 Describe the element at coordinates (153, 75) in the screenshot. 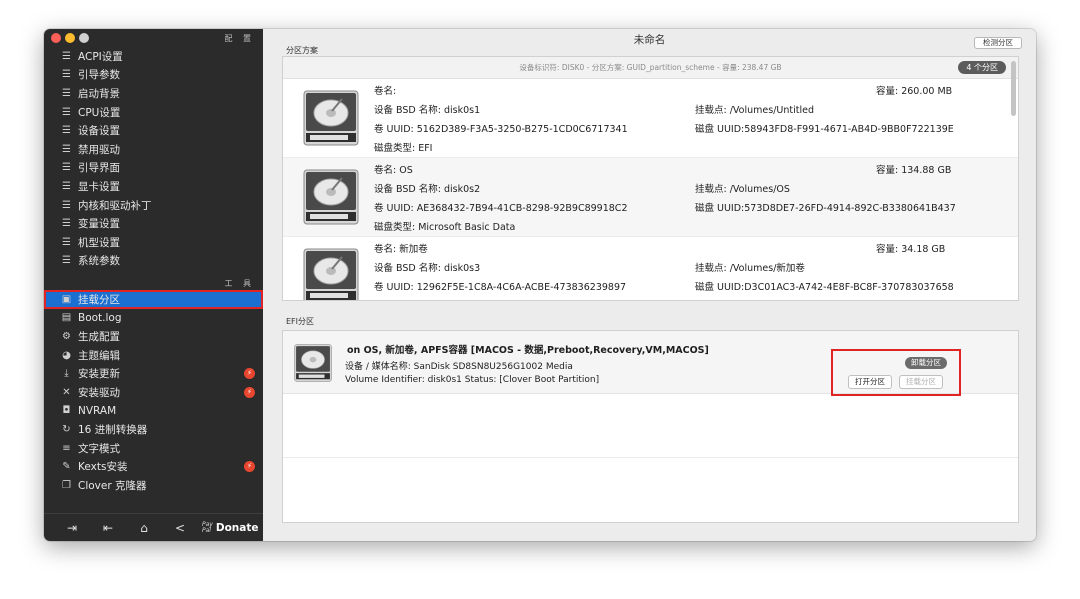

I see `sidebar-item: ☰ 引导参数` at that location.